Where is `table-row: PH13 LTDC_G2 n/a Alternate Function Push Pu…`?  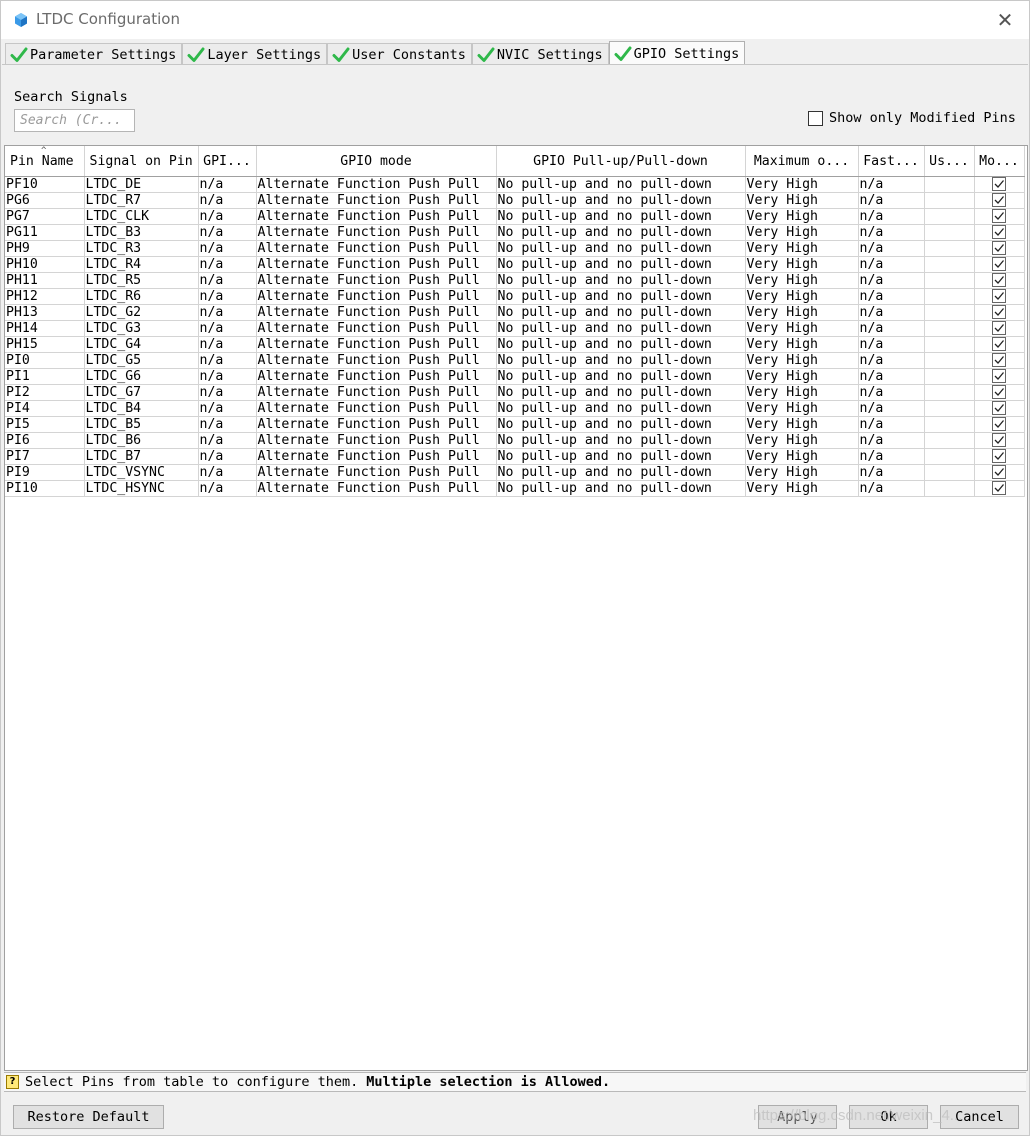 table-row: PH13 LTDC_G2 n/a Alternate Function Push Pu… is located at coordinates (515, 312).